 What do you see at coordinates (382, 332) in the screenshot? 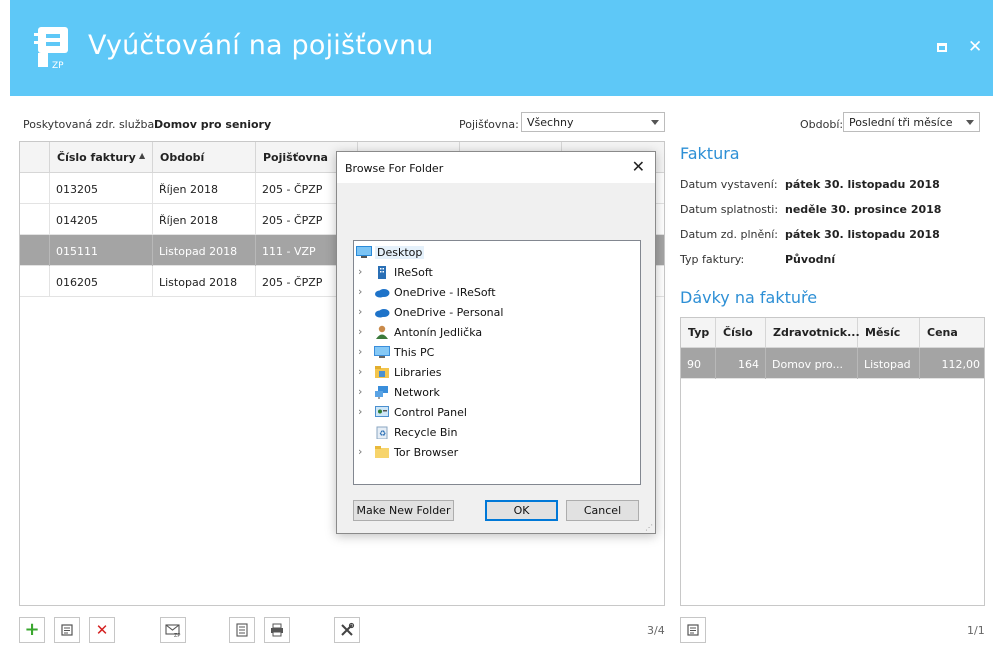
I see `user-icon` at bounding box center [382, 332].